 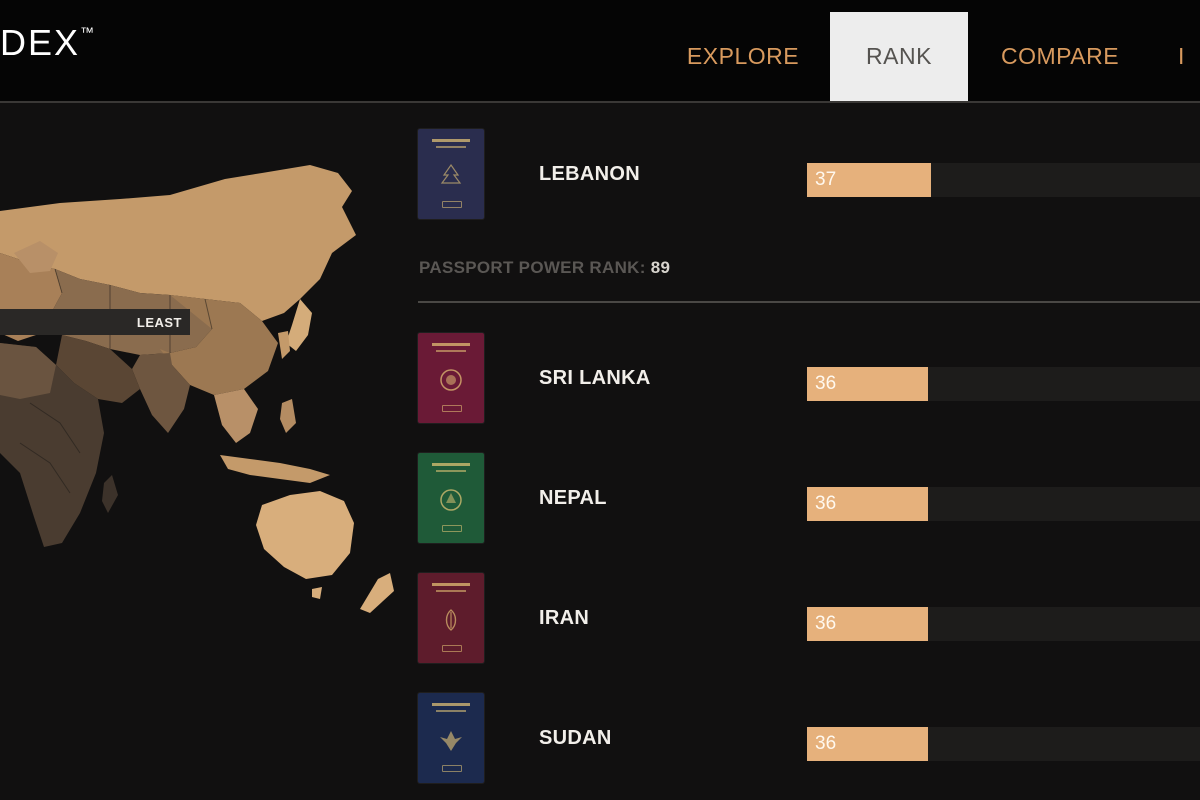 What do you see at coordinates (809, 302) in the screenshot?
I see `section-divider` at bounding box center [809, 302].